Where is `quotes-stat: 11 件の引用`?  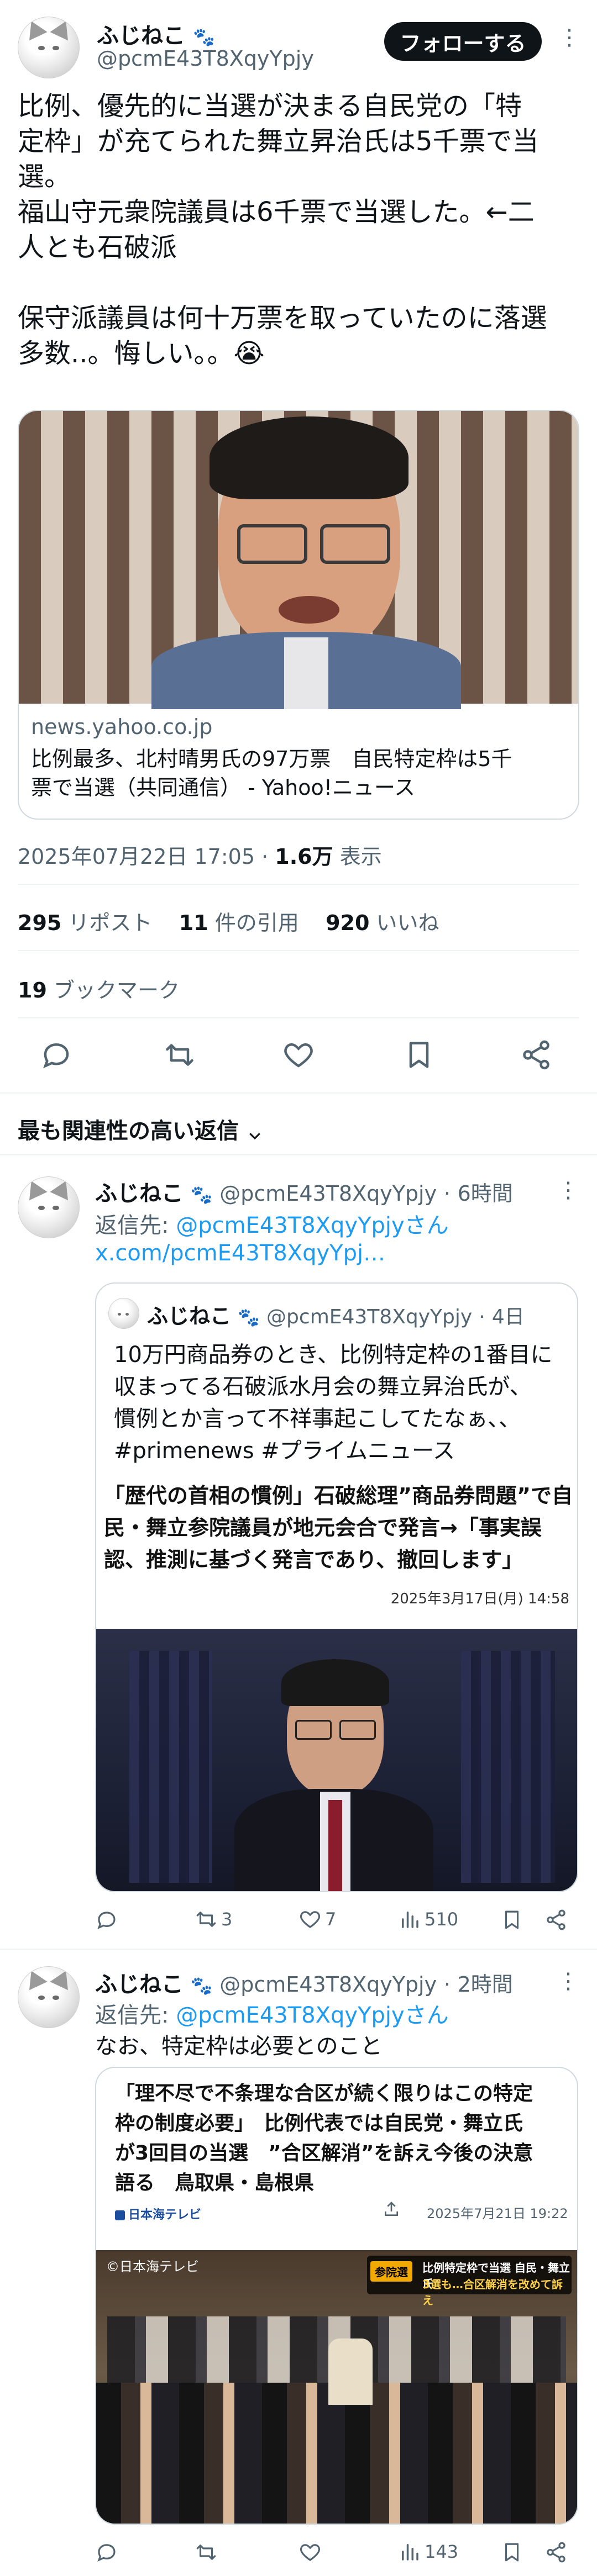 quotes-stat: 11 件の引用 is located at coordinates (239, 923).